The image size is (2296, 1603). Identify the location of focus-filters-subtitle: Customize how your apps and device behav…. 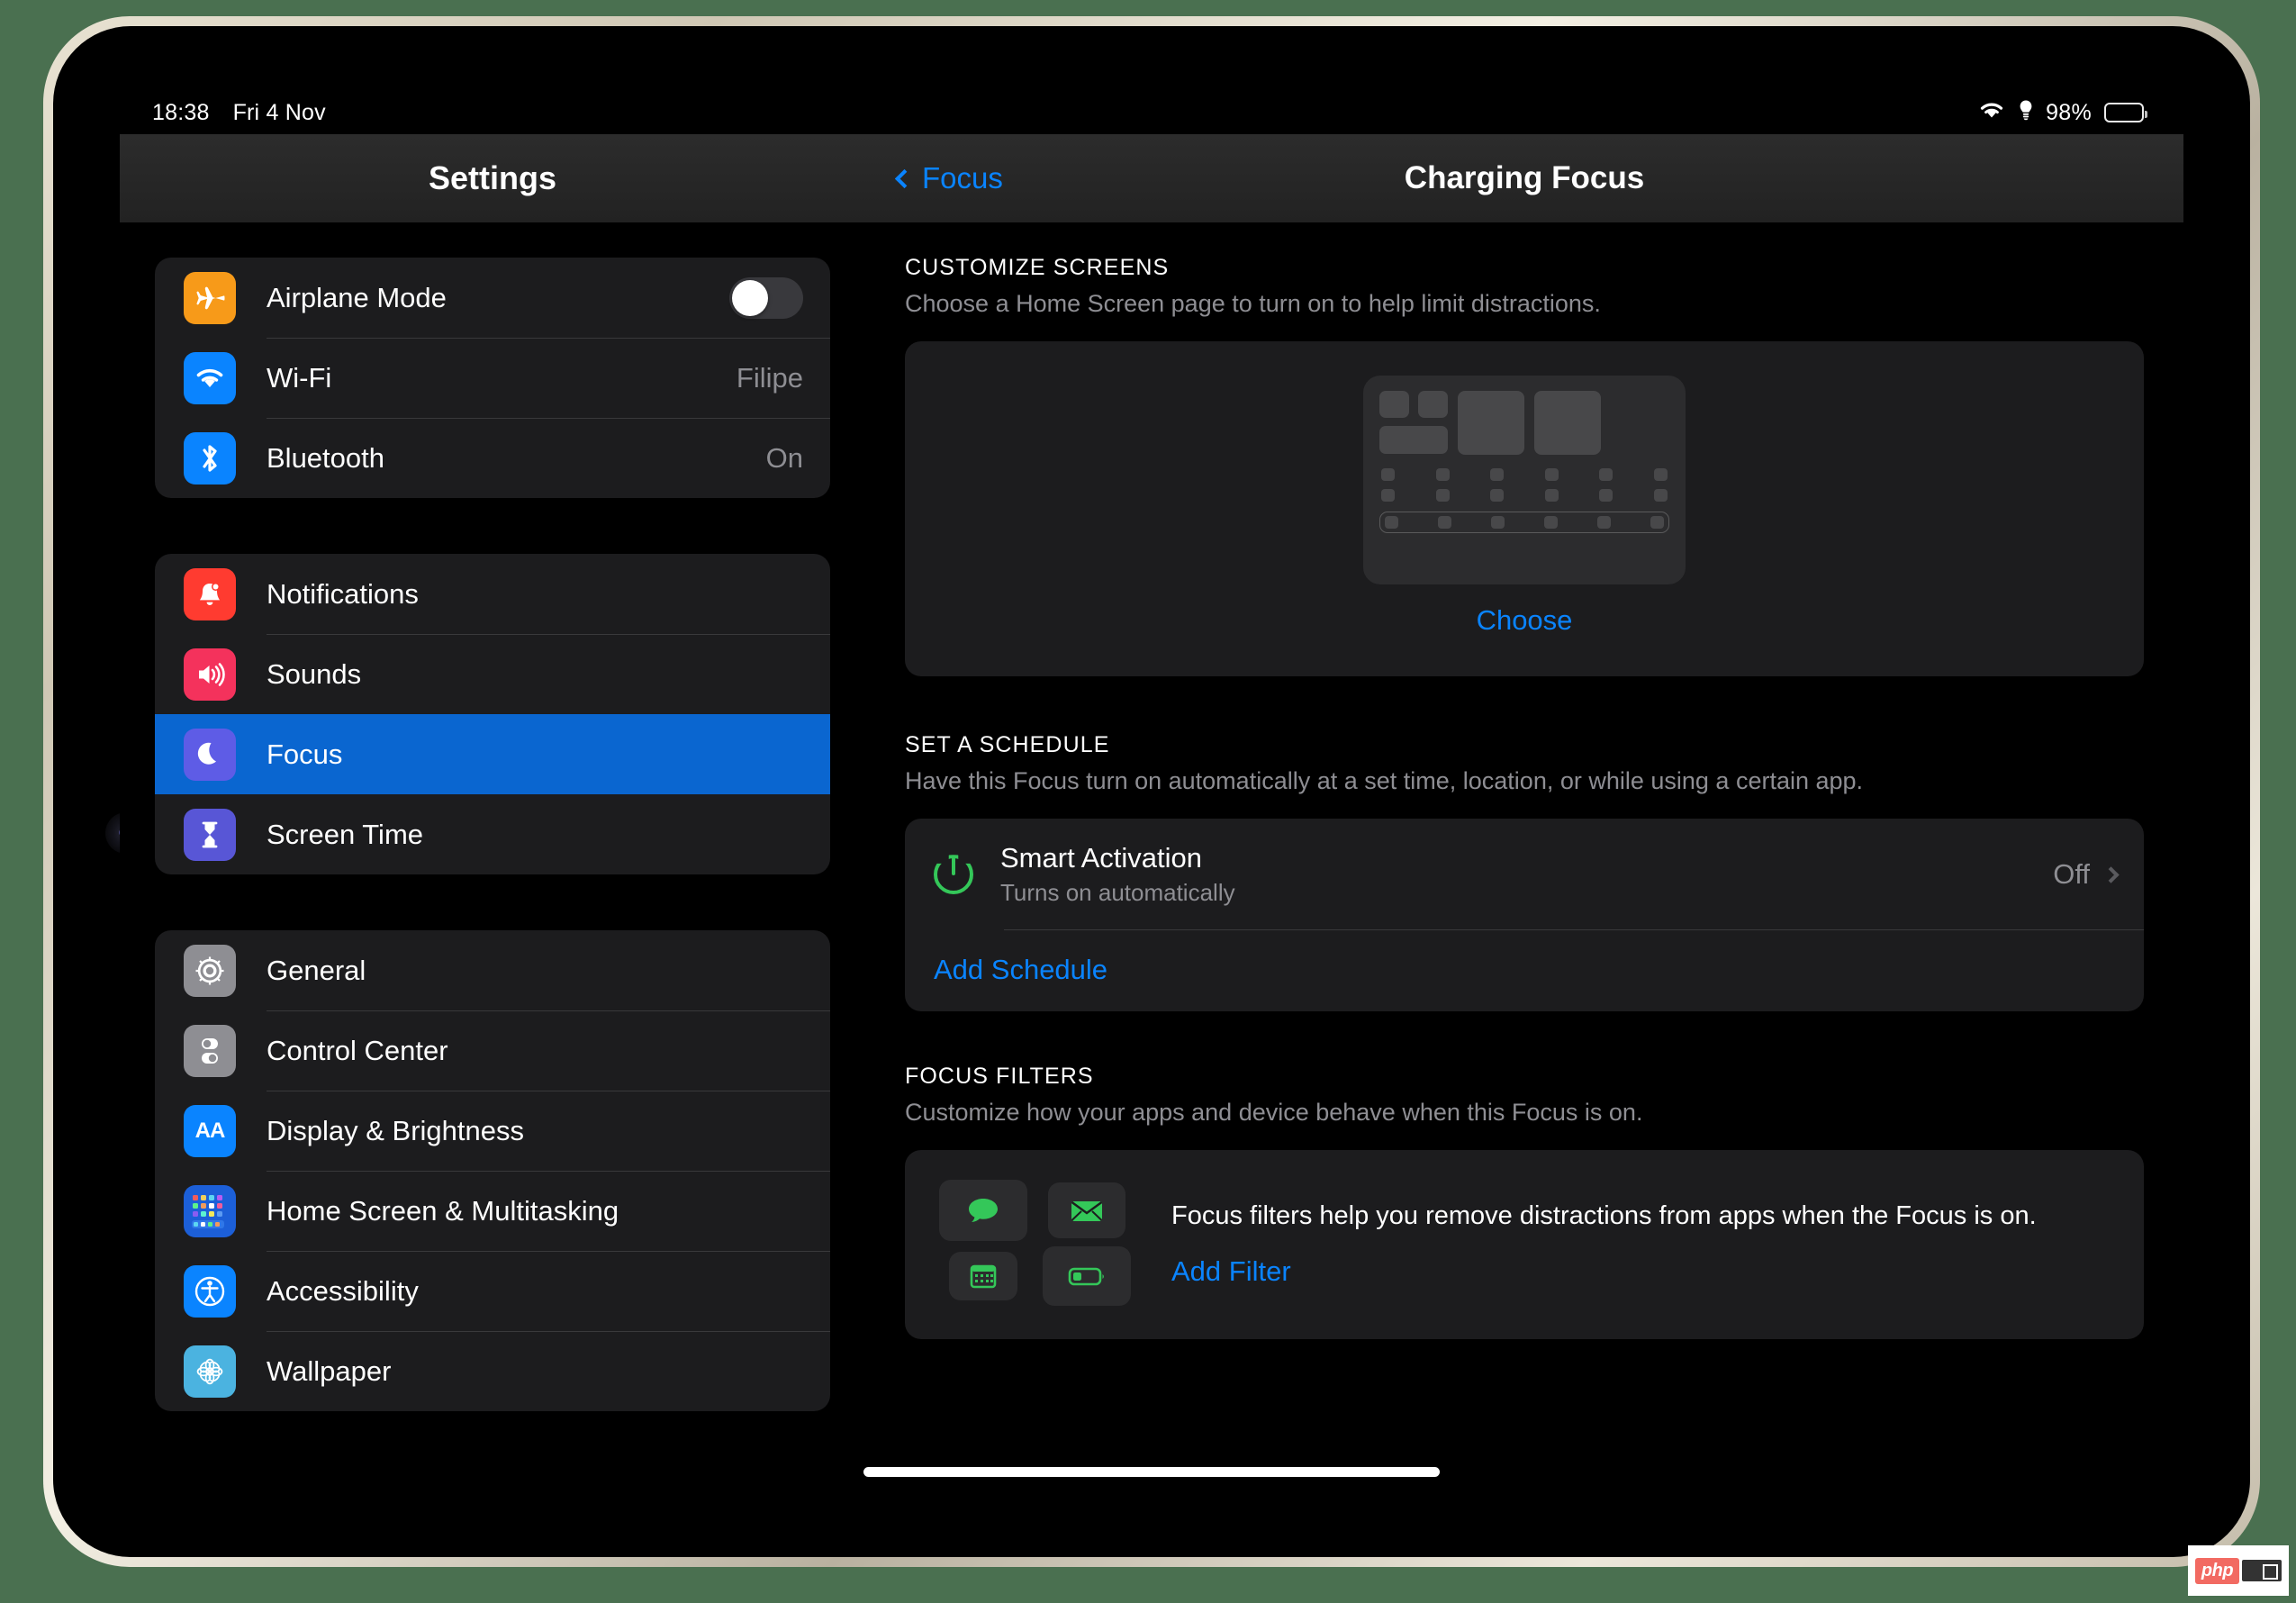
(1274, 1113).